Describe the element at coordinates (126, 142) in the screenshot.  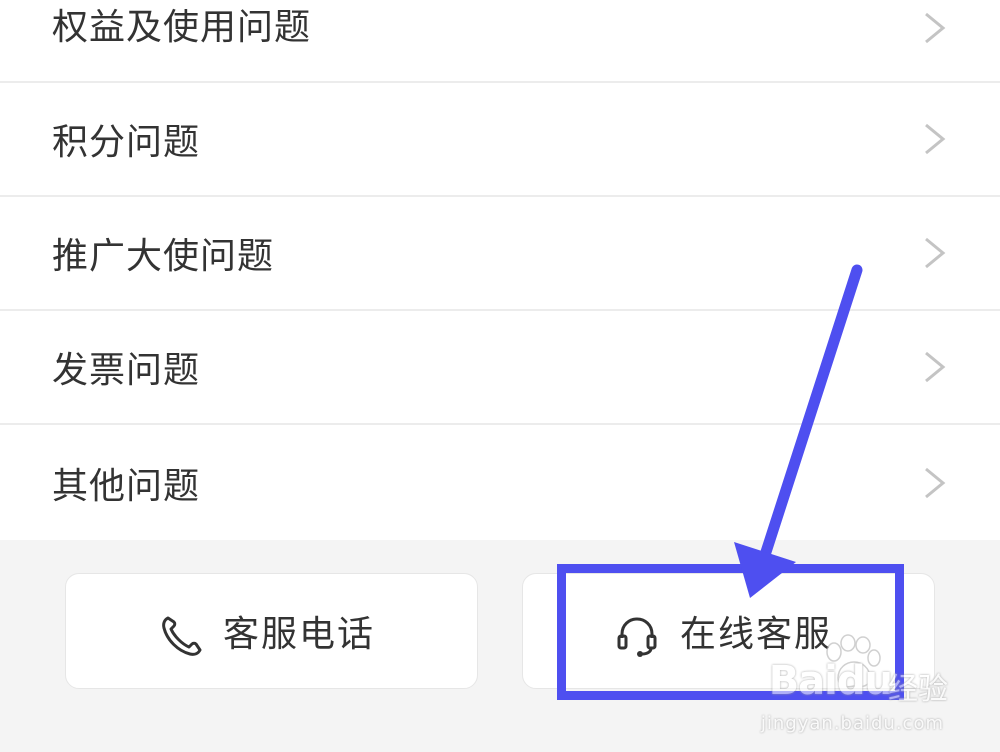
I see `faq-item-label: 积分问题` at that location.